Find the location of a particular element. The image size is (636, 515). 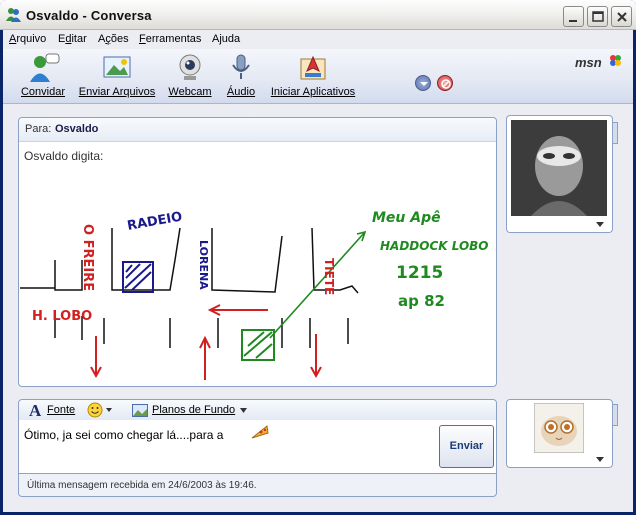

webcam-button: Webcam is located at coordinates (190, 75).